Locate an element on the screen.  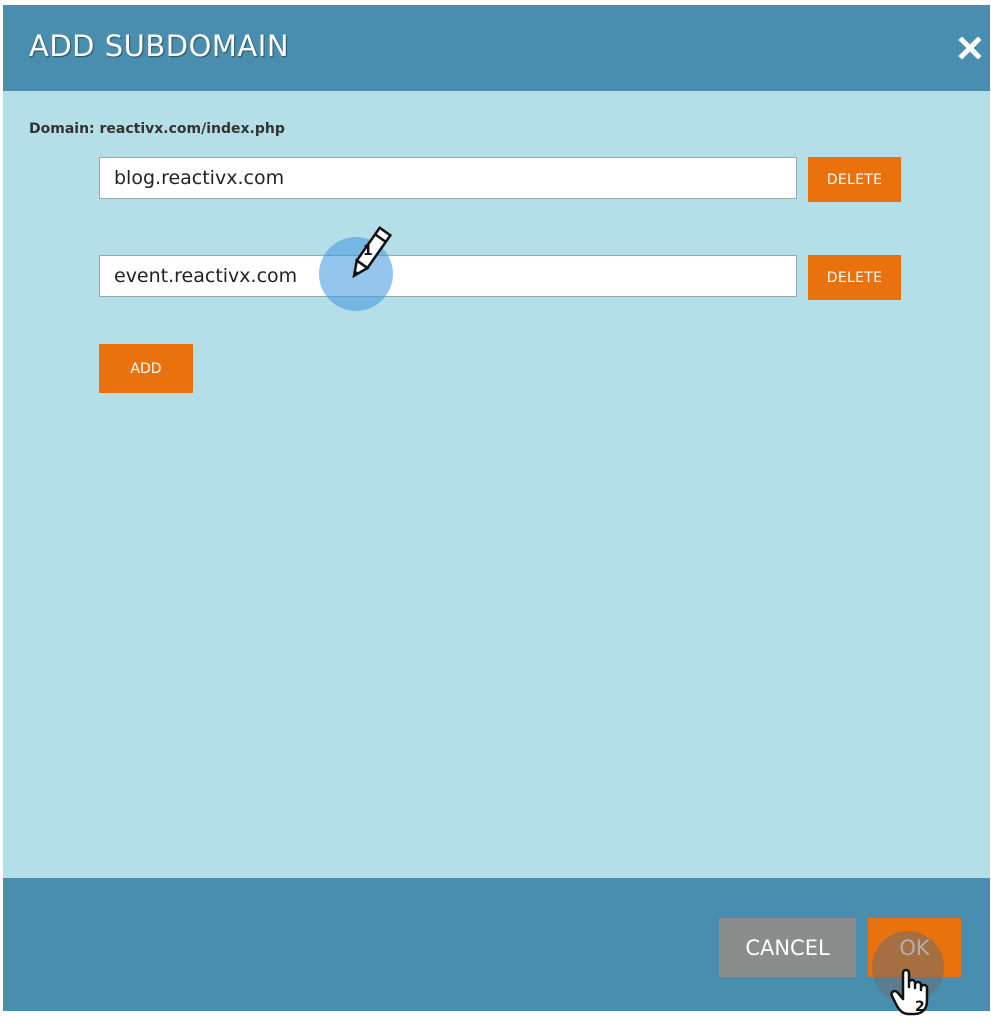
delete-button-2: DELETE is located at coordinates (854, 277).